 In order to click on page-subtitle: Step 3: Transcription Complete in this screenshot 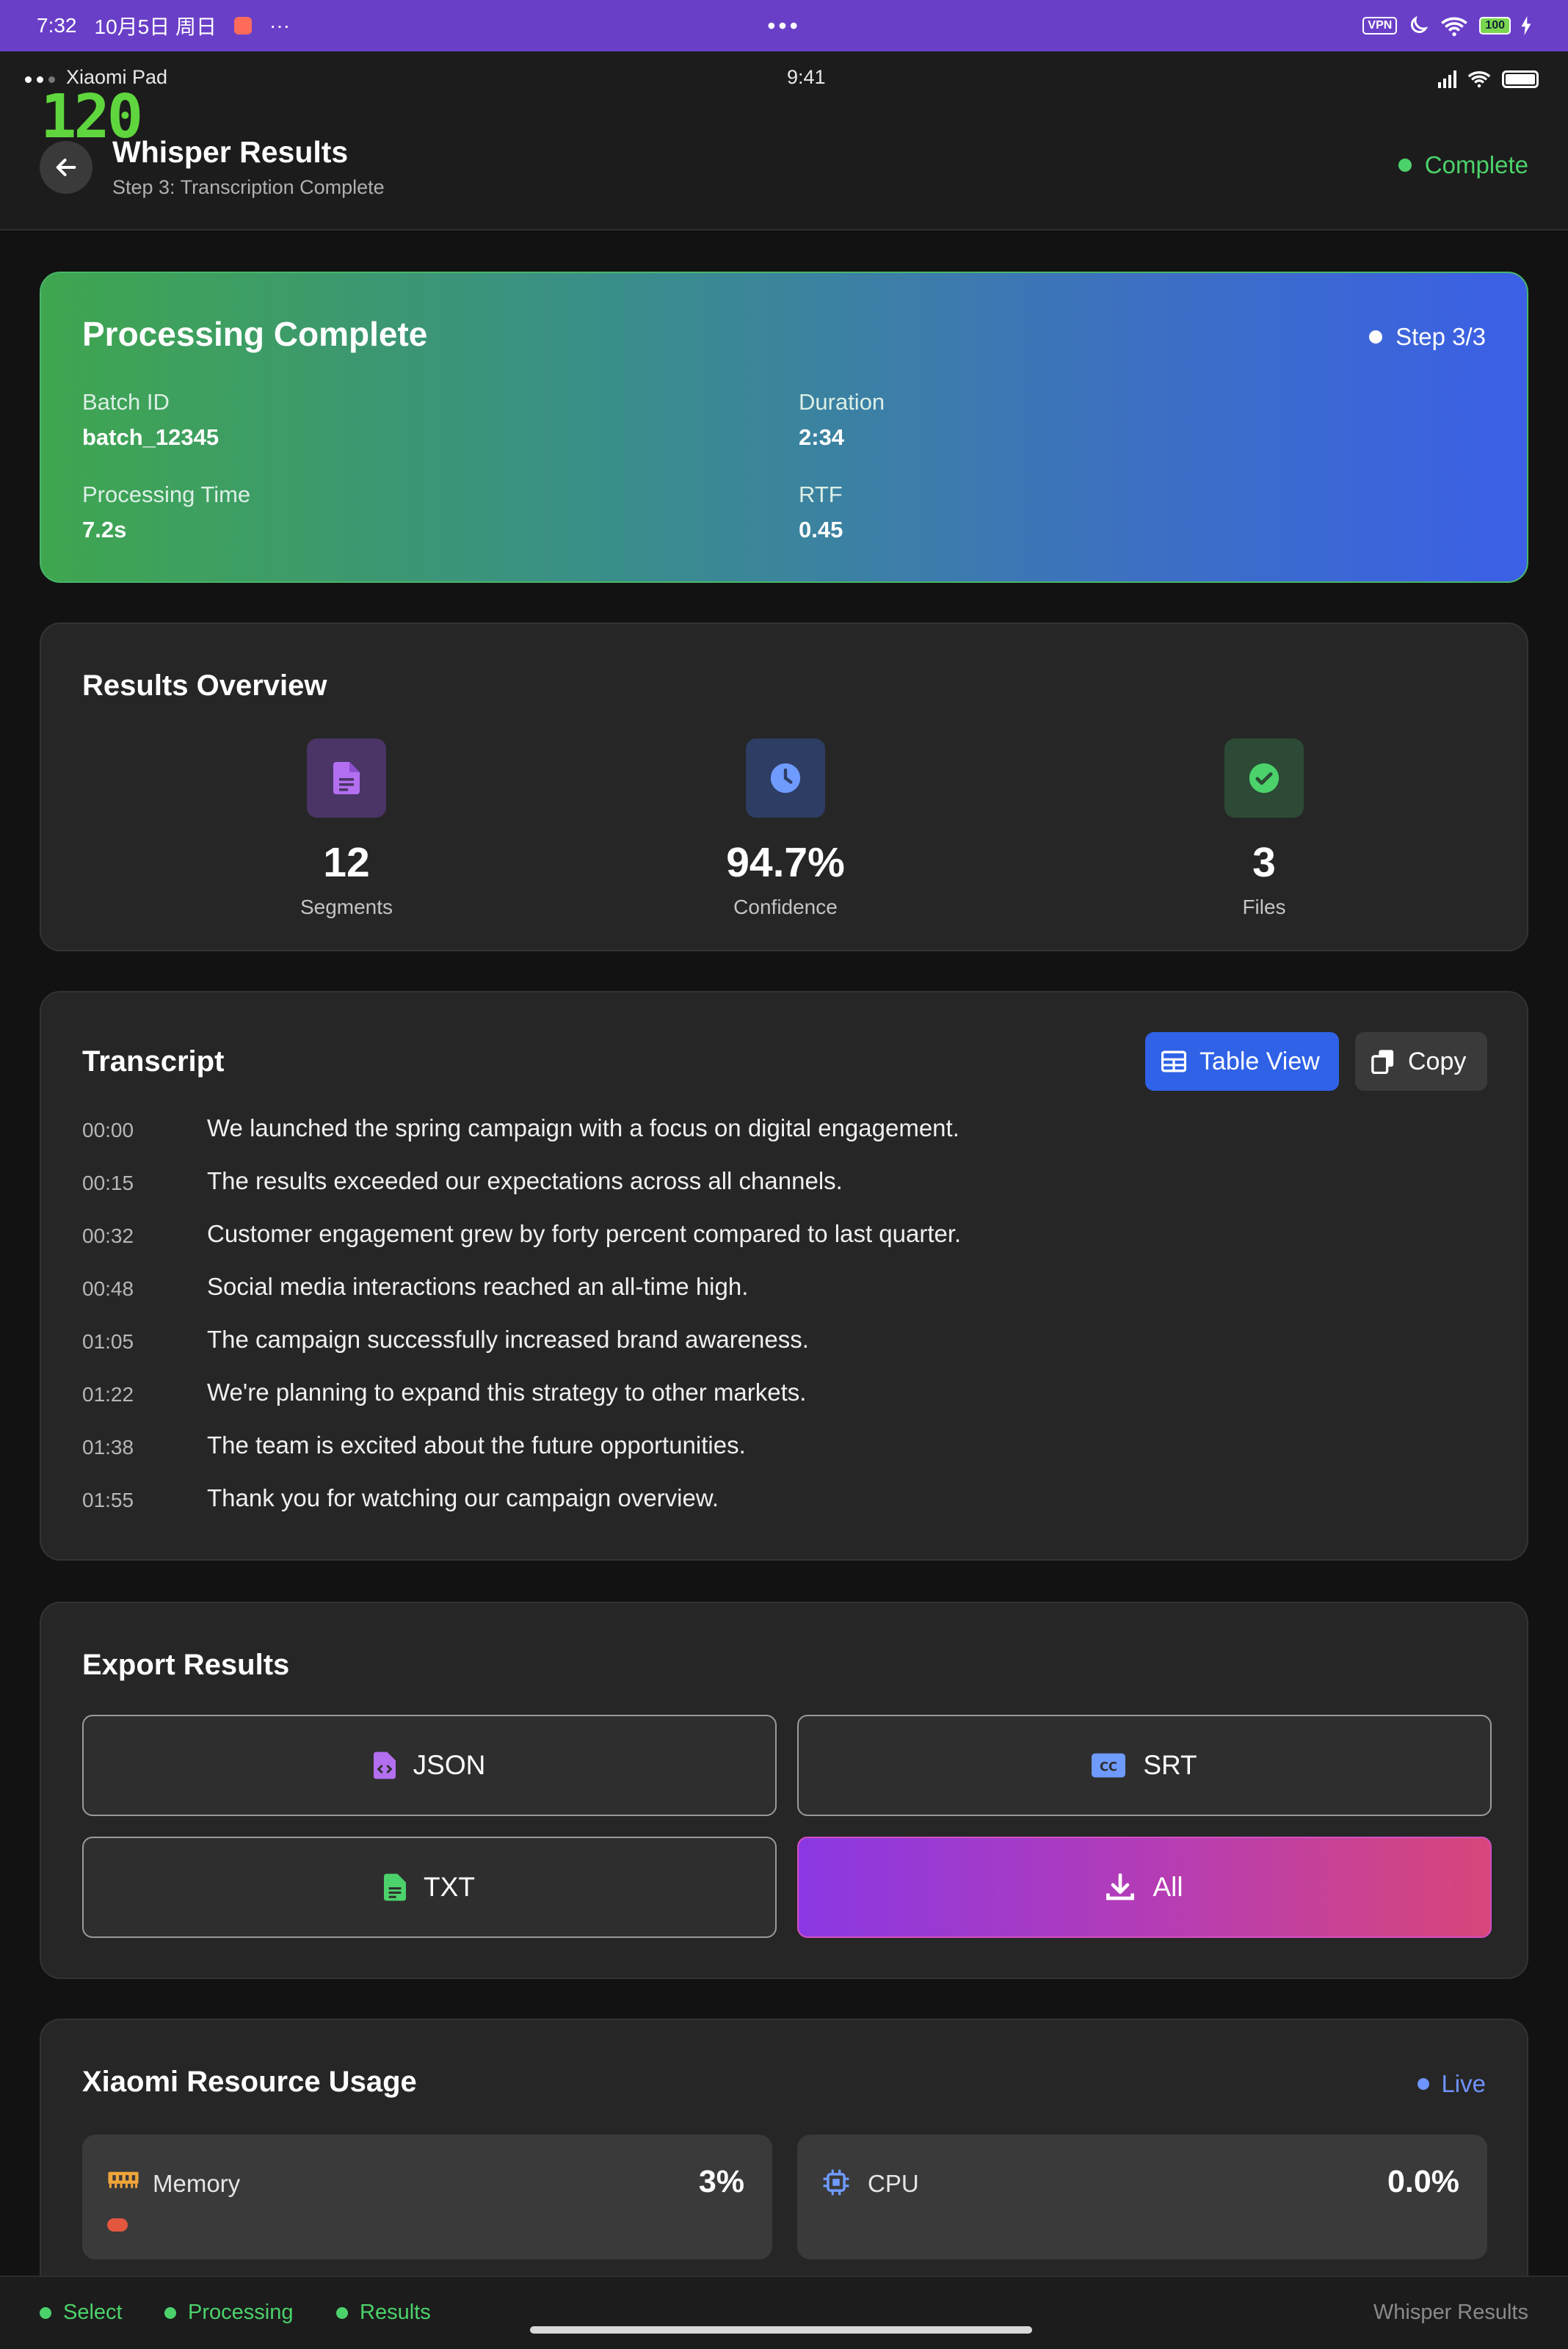, I will do `click(249, 187)`.